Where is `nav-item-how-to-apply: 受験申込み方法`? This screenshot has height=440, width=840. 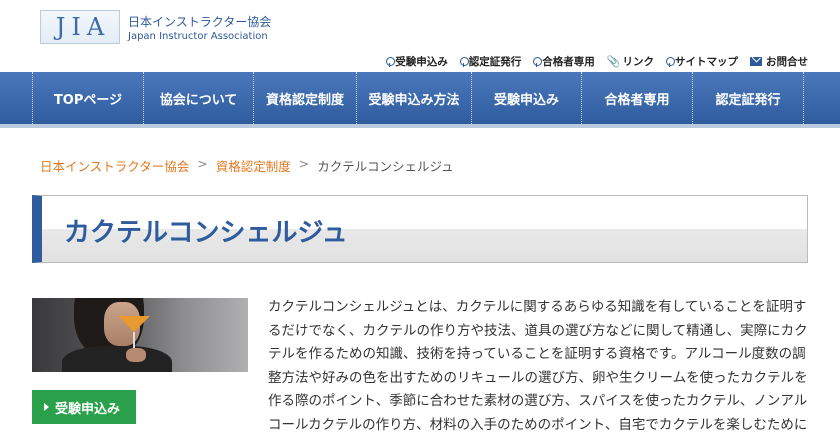
nav-item-how-to-apply: 受験申込み方法 is located at coordinates (413, 98).